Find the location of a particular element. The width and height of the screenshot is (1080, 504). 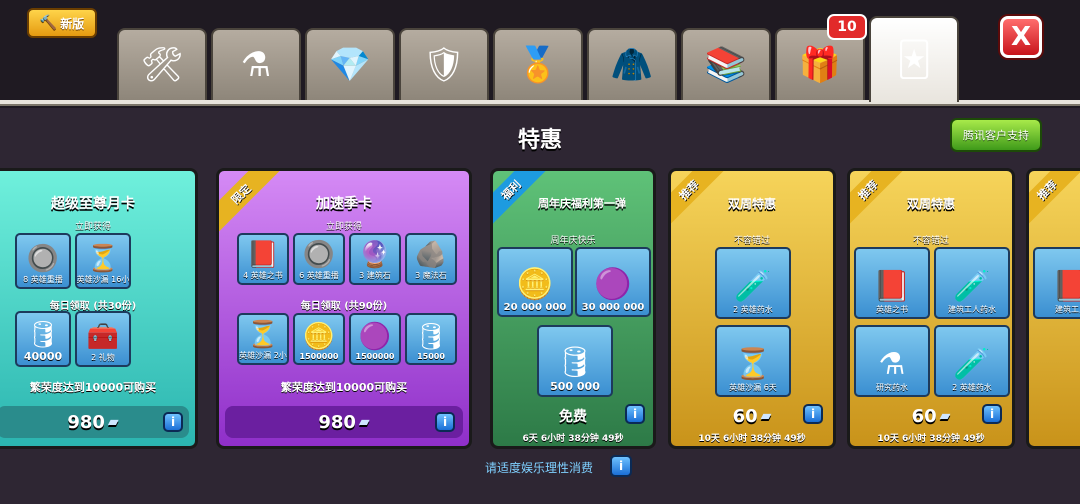

reward-item: 🛢 40000 is located at coordinates (43, 339).